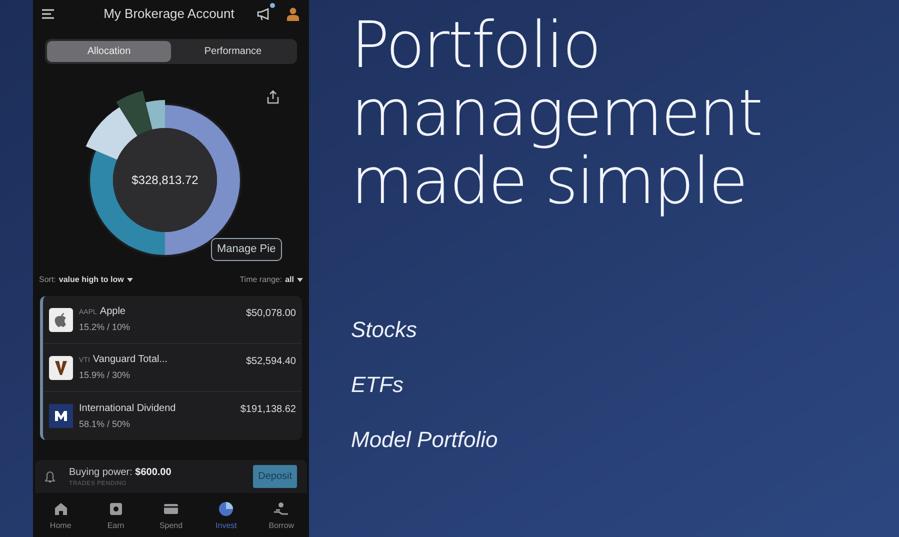  Describe the element at coordinates (105, 327) in the screenshot. I see `allocation-percent: 15.2% / 10%` at that location.